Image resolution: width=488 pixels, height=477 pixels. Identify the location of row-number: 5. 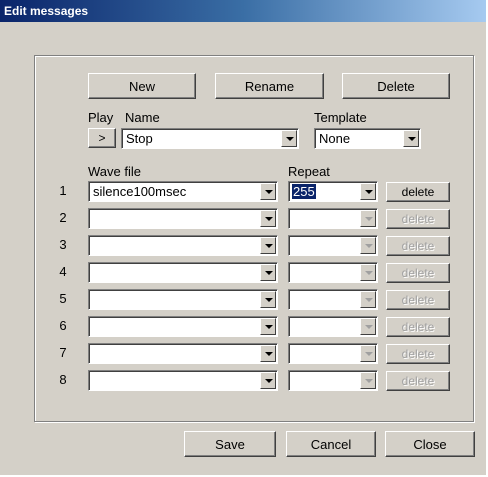
(63, 298).